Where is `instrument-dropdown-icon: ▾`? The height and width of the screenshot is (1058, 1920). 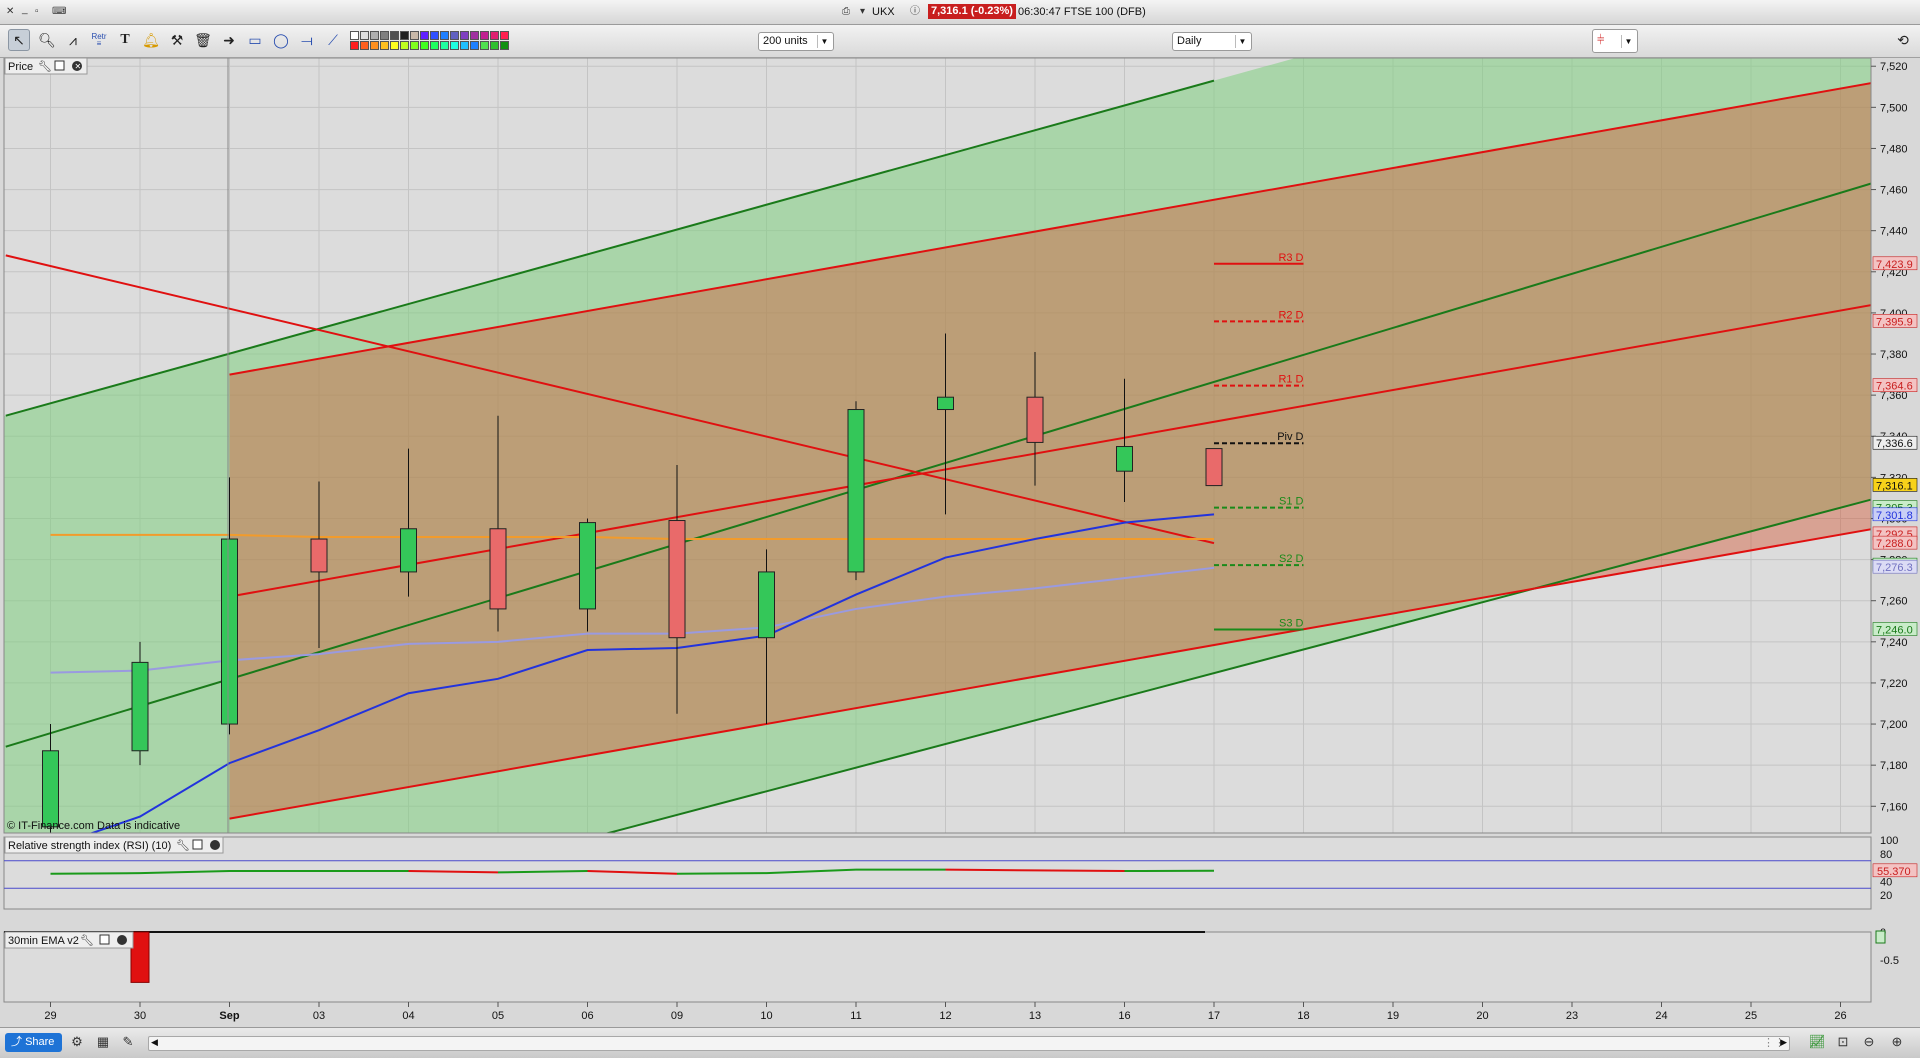 instrument-dropdown-icon: ▾ is located at coordinates (865, 12).